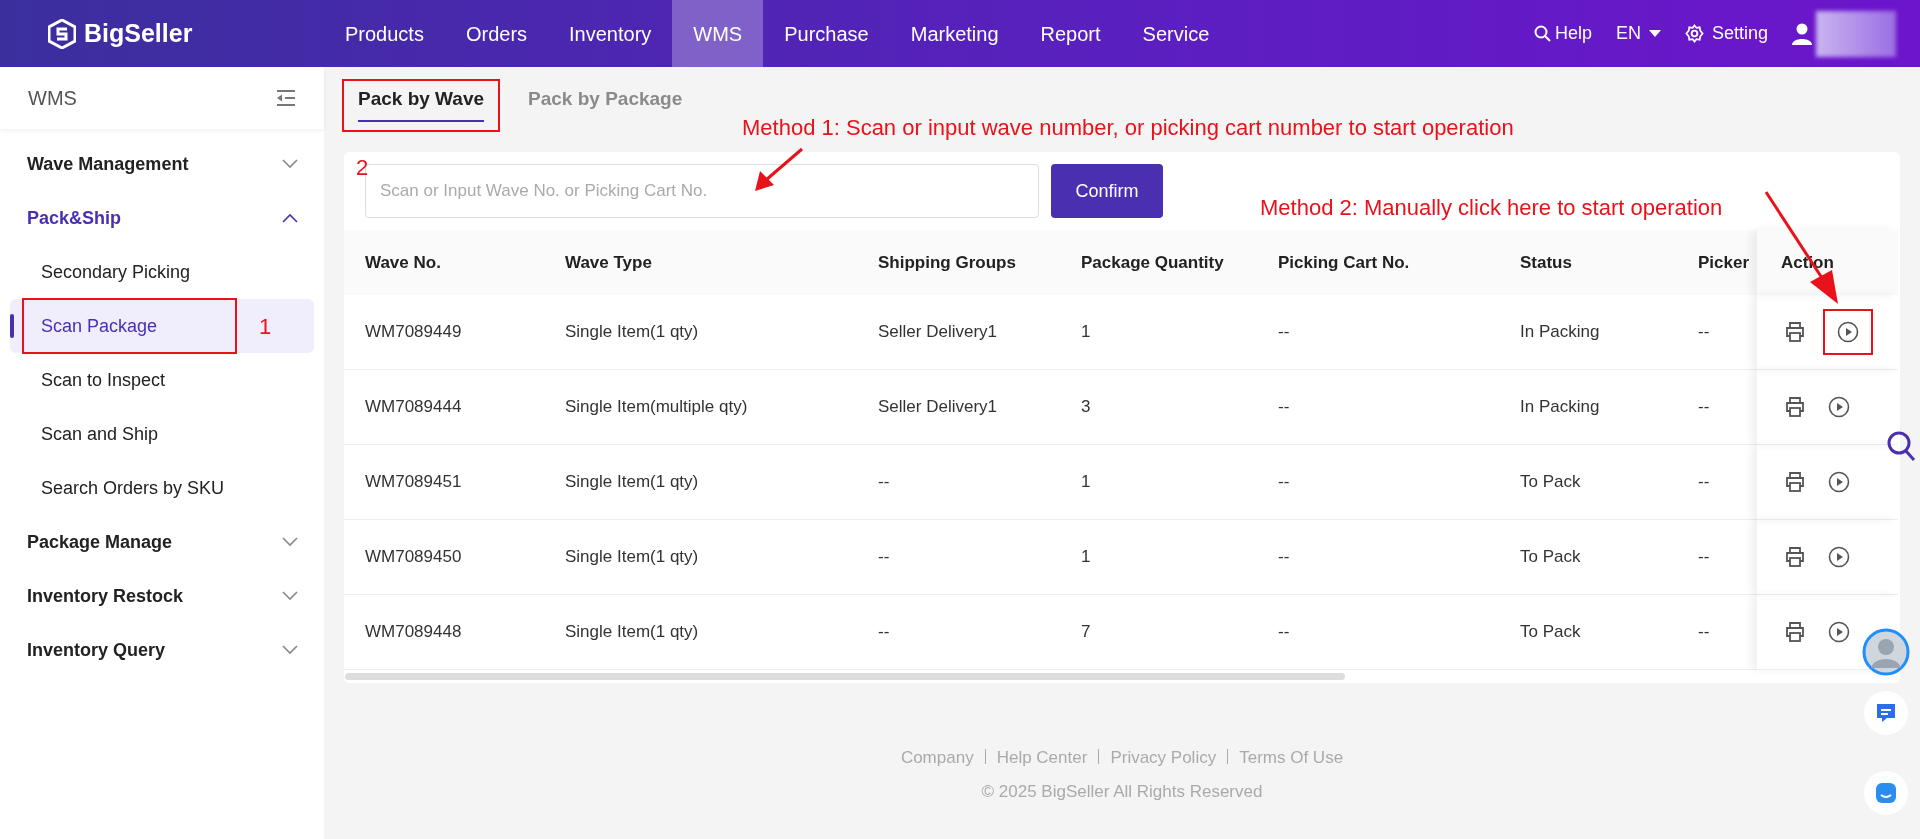  Describe the element at coordinates (454, 557) in the screenshot. I see `table-cell: WM7089450` at that location.